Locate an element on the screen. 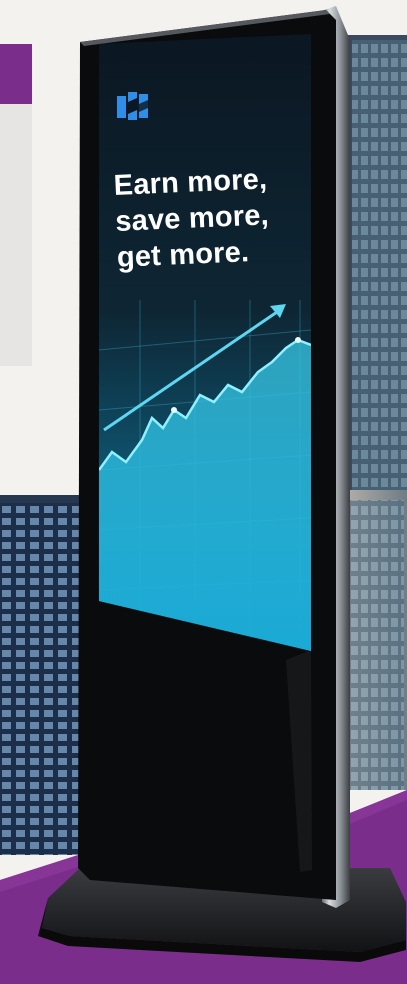 The width and height of the screenshot is (407, 984). brand-logo-icon is located at coordinates (135, 107).